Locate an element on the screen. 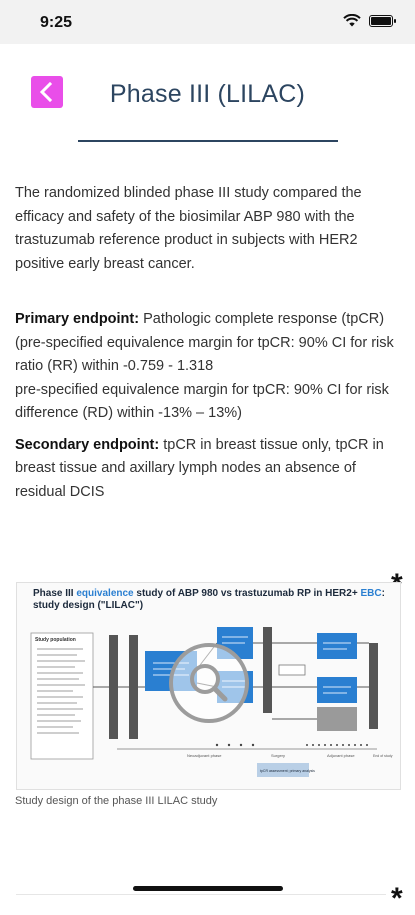 The height and width of the screenshot is (915, 415). primary-endpoint-text: Pathologic complete response (tpCR) is located at coordinates (262, 319).